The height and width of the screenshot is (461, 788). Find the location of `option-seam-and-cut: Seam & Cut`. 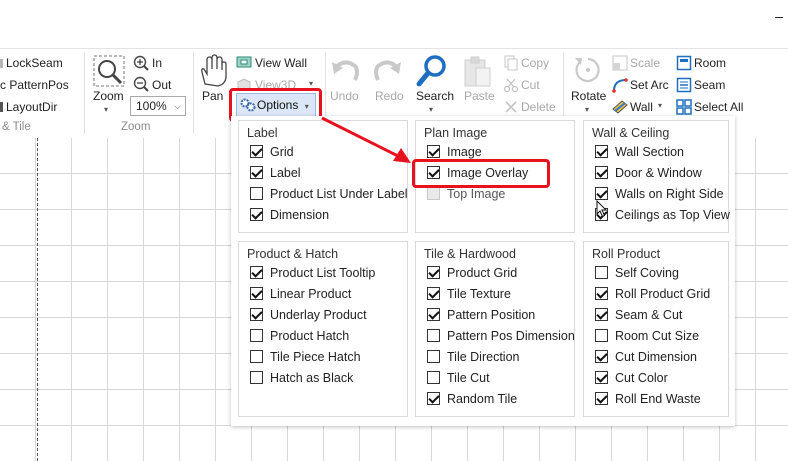

option-seam-and-cut: Seam & Cut is located at coordinates (638, 316).